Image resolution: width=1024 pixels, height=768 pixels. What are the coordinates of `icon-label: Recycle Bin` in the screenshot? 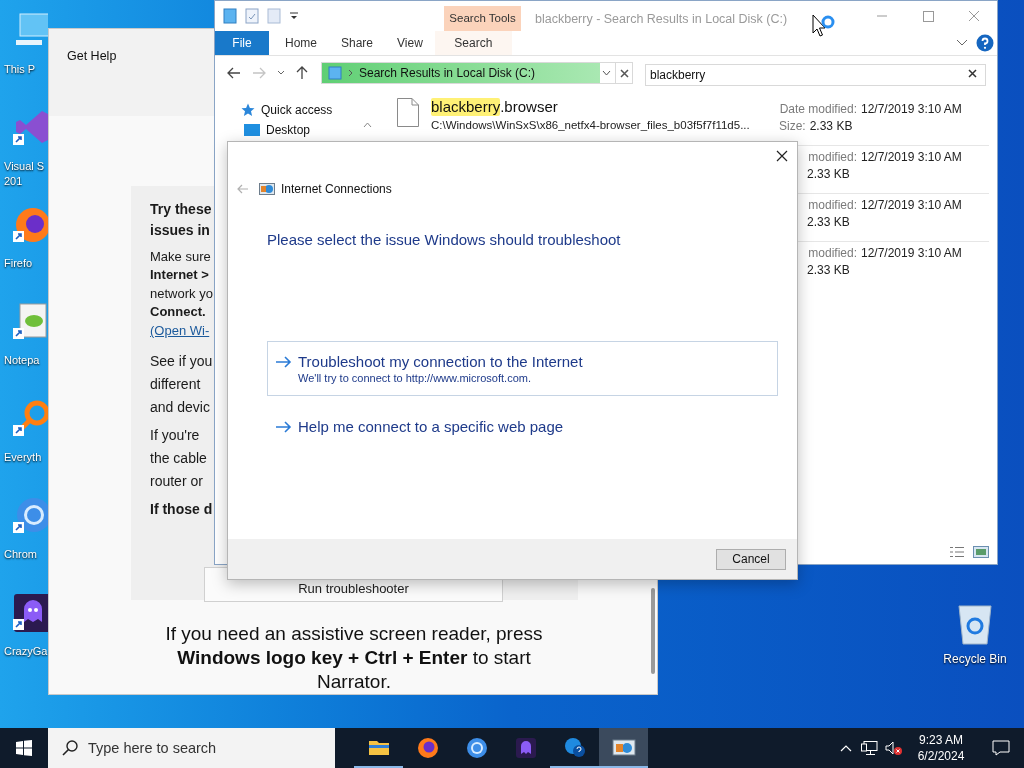 It's located at (975, 659).